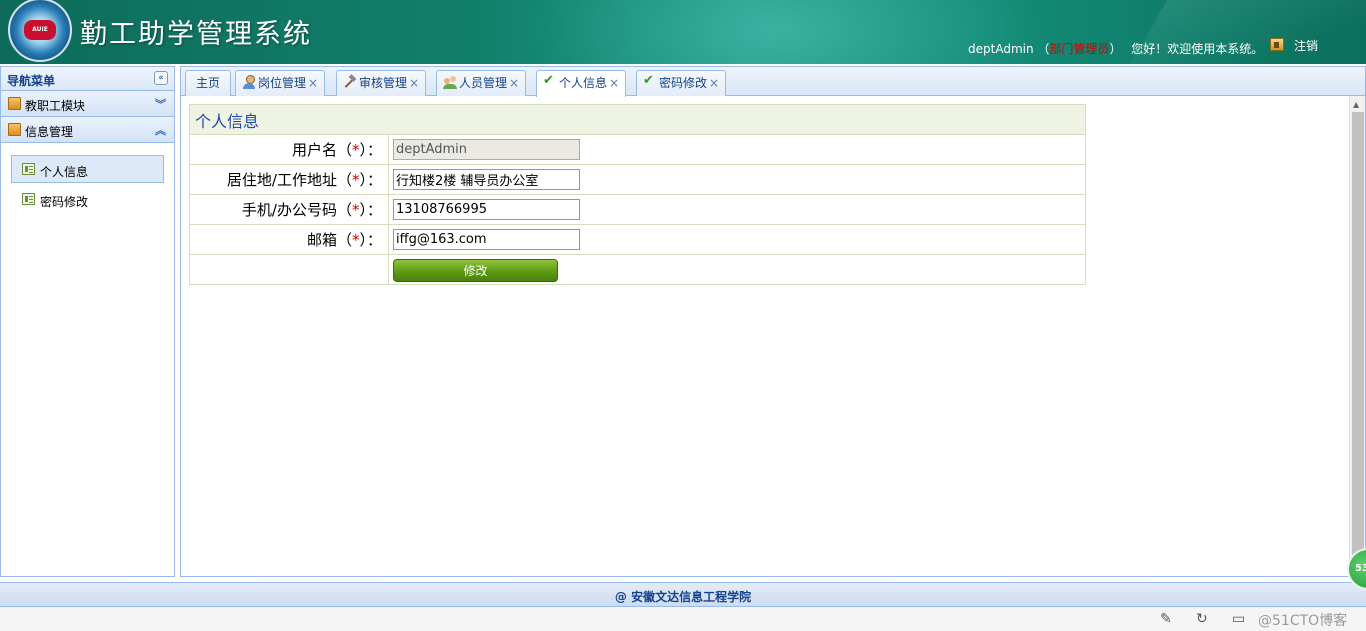 This screenshot has width=1366, height=631. What do you see at coordinates (281, 180) in the screenshot?
I see `field-label-text: 居住地/工作地址` at bounding box center [281, 180].